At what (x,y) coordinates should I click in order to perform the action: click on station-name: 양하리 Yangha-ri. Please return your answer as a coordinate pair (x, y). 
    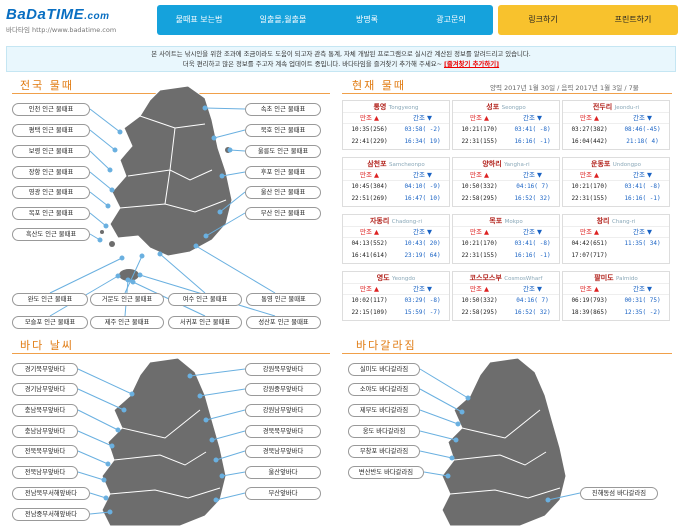
    Looking at the image, I should click on (506, 164).